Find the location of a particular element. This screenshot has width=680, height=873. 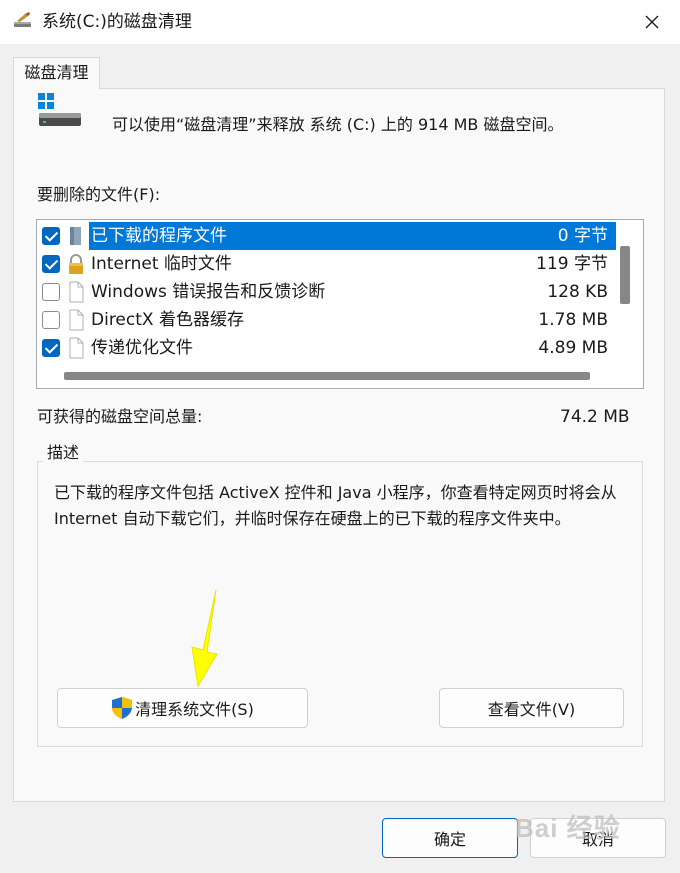

summary-text: 可以使用“磁盘清理”来释放 系统 (C:) 上的 914 MB 磁盘空间。 is located at coordinates (338, 124).